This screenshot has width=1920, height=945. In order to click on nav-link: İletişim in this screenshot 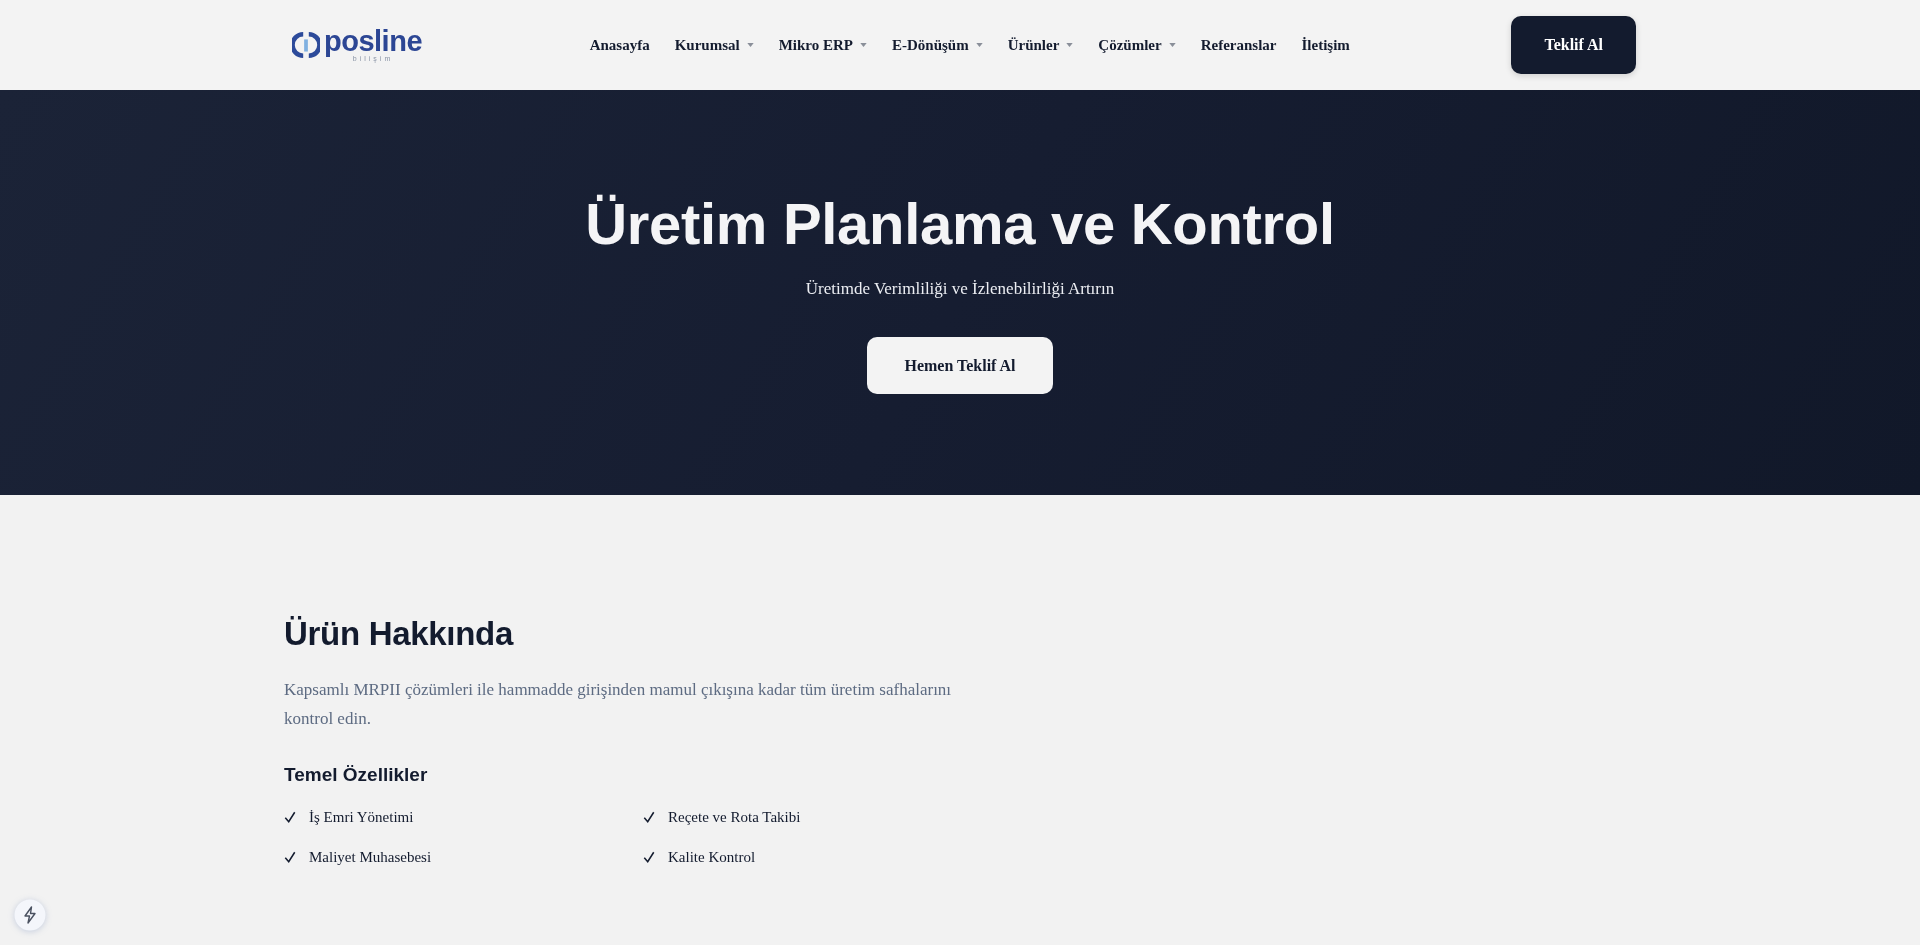, I will do `click(1325, 45)`.